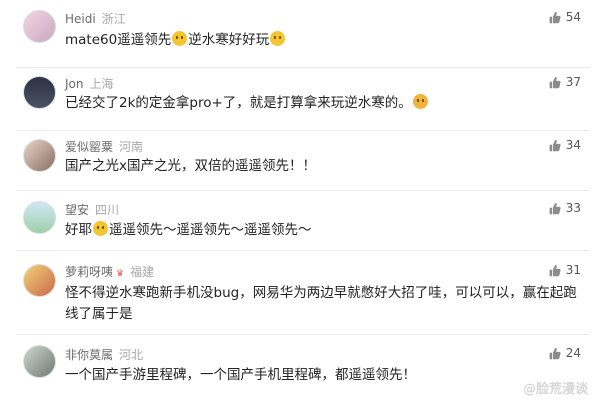 The height and width of the screenshot is (401, 600). Describe the element at coordinates (564, 208) in the screenshot. I see `like-button: 33` at that location.